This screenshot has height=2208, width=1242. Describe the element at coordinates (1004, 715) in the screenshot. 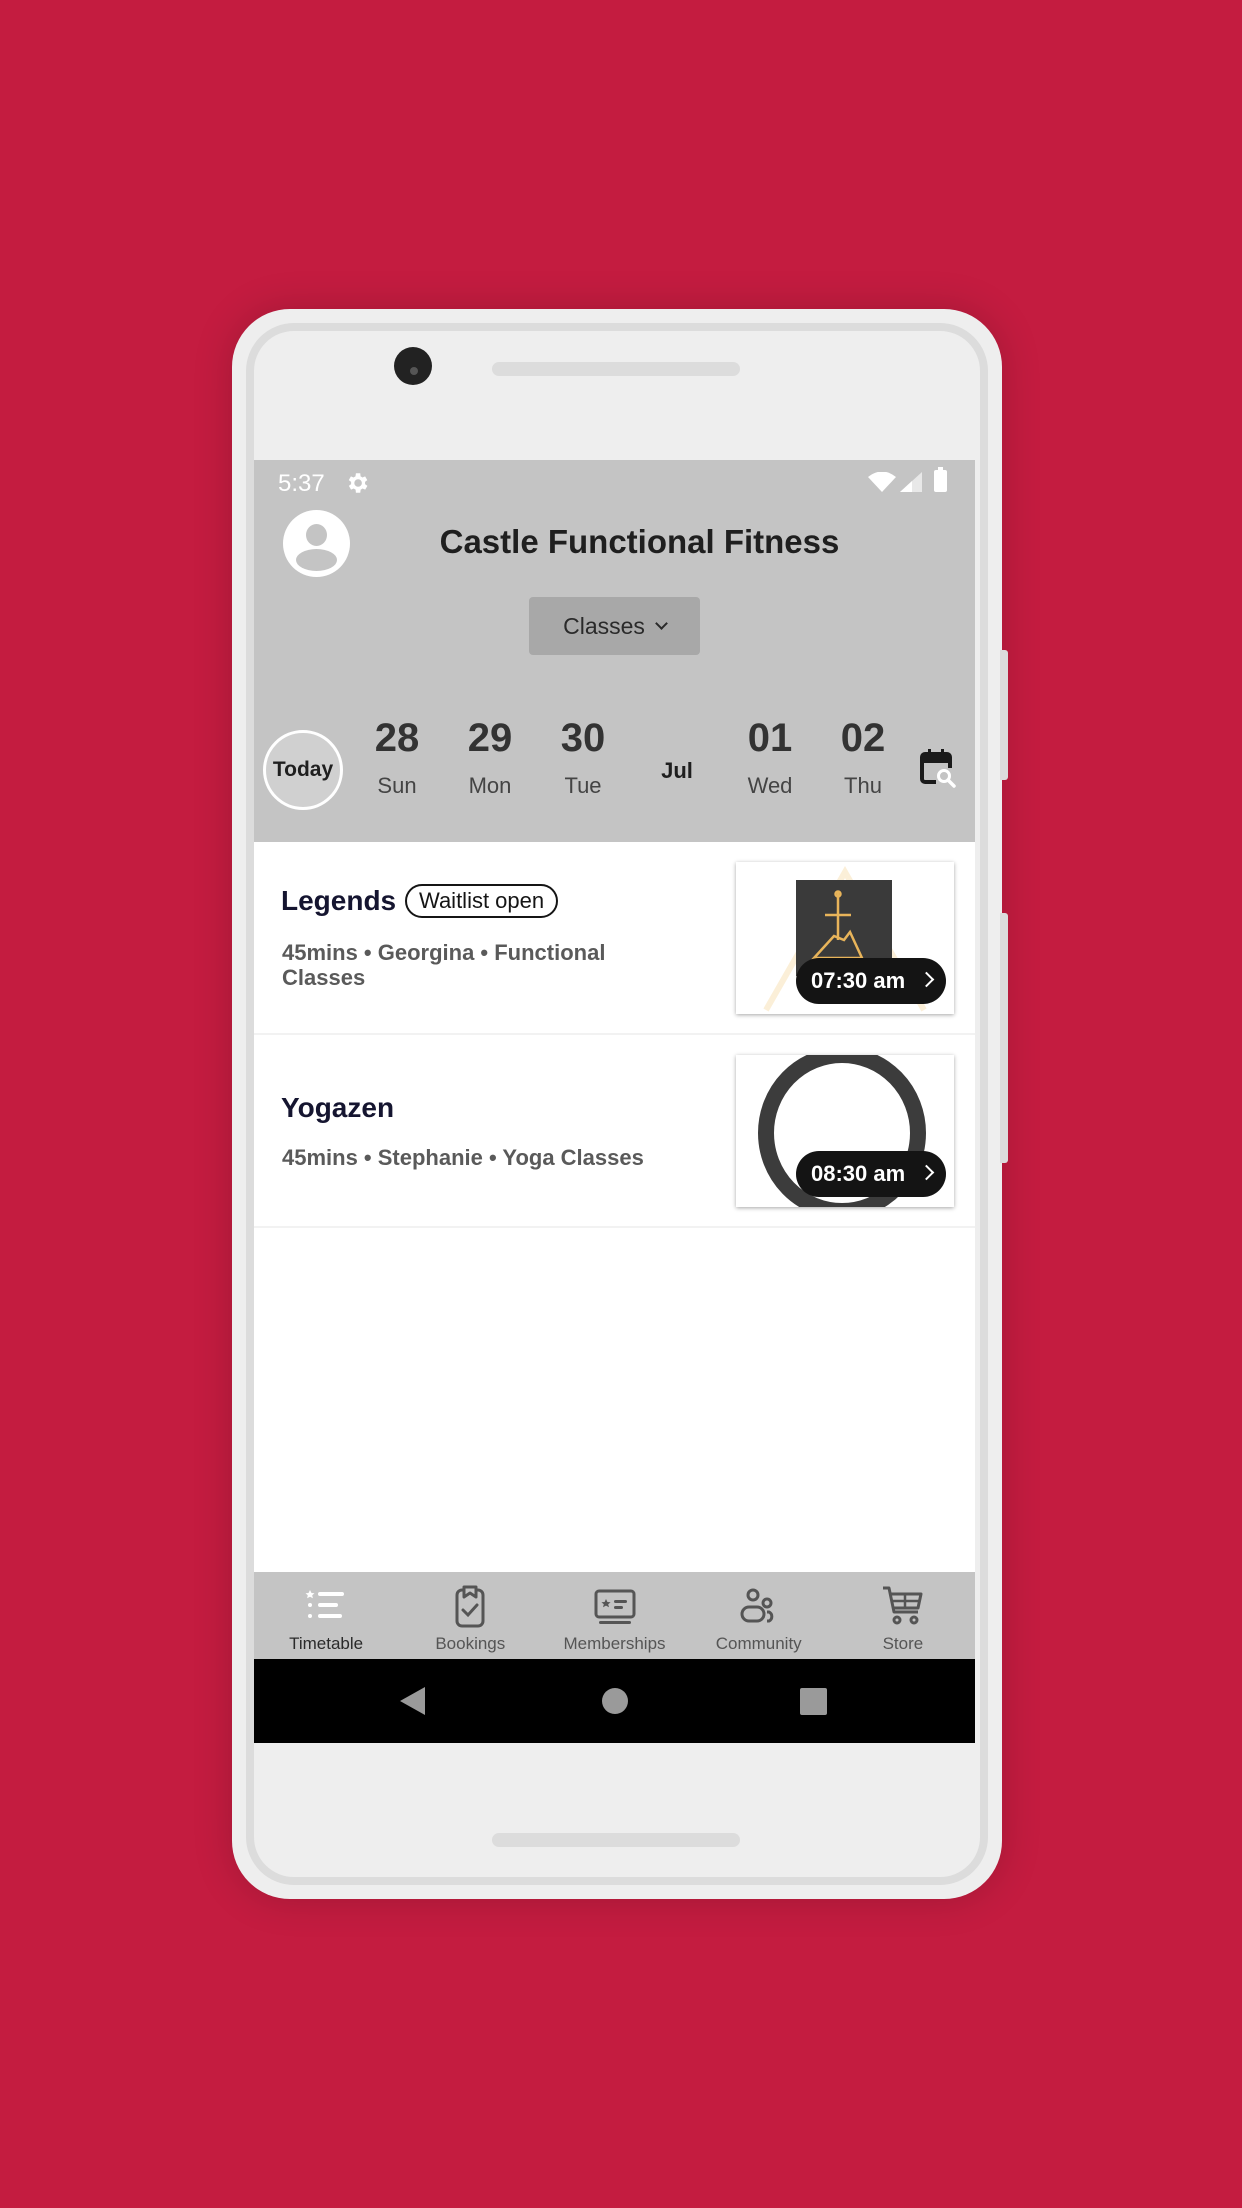

I see `power-button` at that location.